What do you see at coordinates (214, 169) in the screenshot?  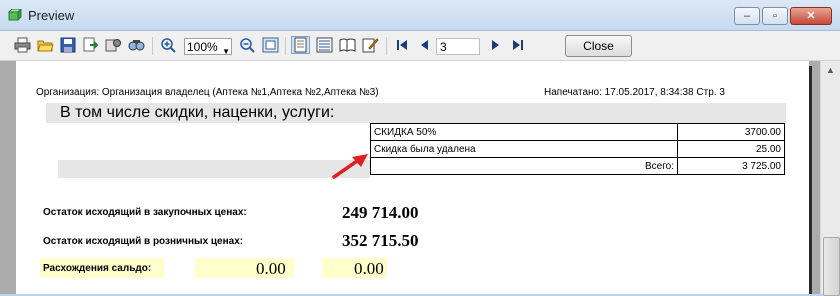 I see `section-grey-bar` at bounding box center [214, 169].